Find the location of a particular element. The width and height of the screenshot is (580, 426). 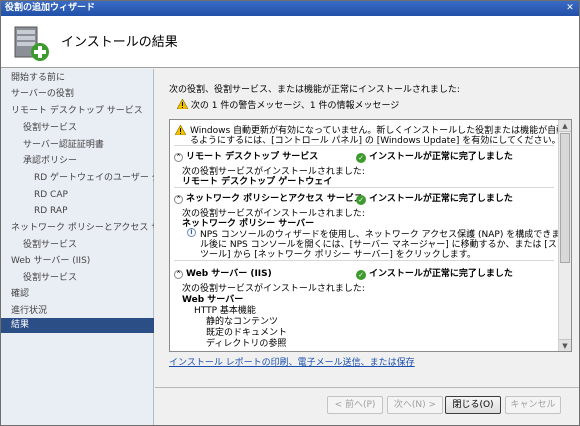

nav-item-rd-rap: RD RAP is located at coordinates (77, 211).